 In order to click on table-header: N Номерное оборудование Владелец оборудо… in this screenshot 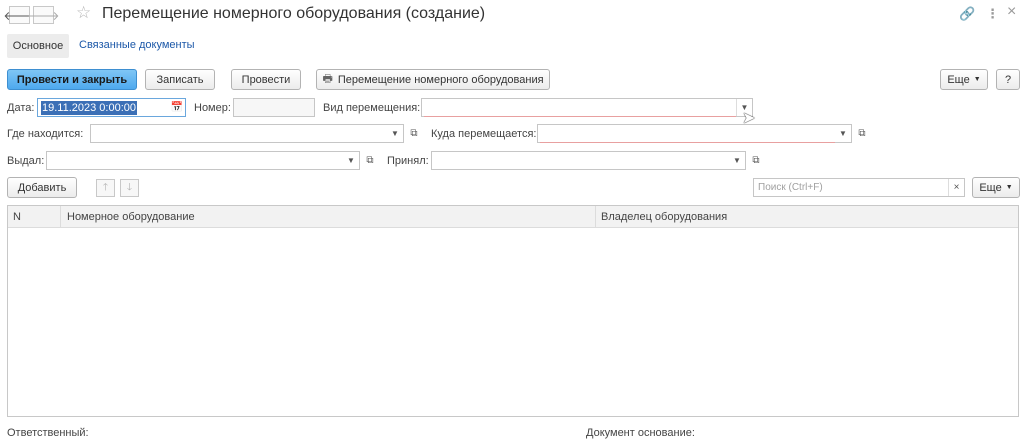, I will do `click(513, 217)`.